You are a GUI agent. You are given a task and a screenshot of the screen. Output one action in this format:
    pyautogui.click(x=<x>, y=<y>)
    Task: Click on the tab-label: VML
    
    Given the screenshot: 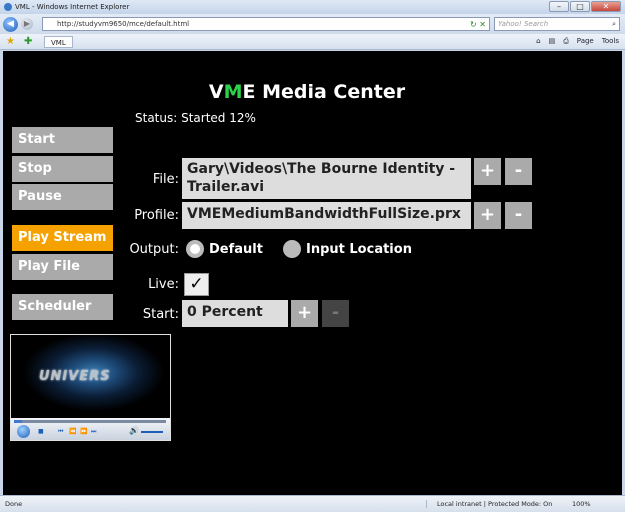 What is the action you would take?
    pyautogui.click(x=58, y=43)
    